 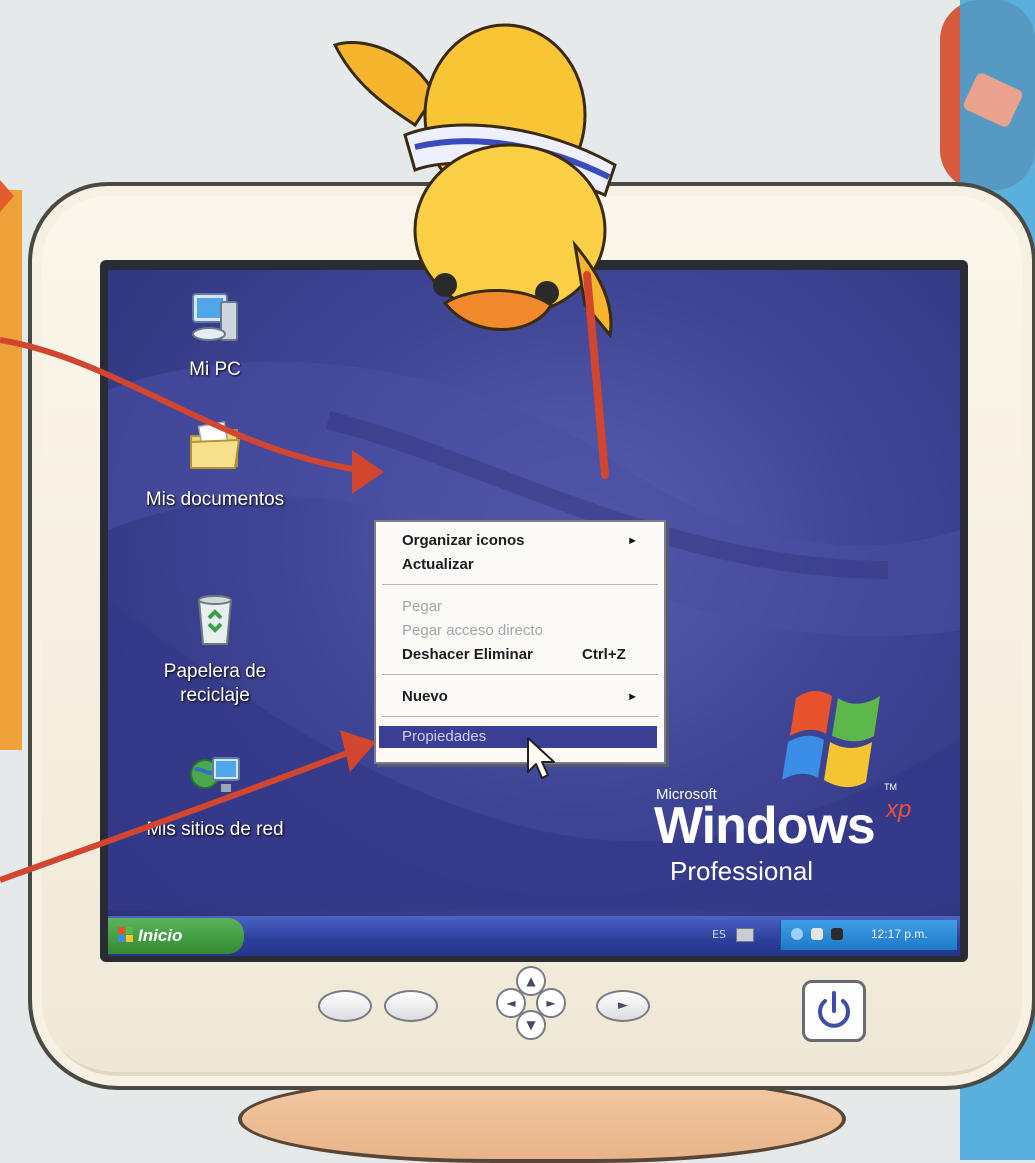 I want to click on monitor-power-button, so click(x=834, y=1011).